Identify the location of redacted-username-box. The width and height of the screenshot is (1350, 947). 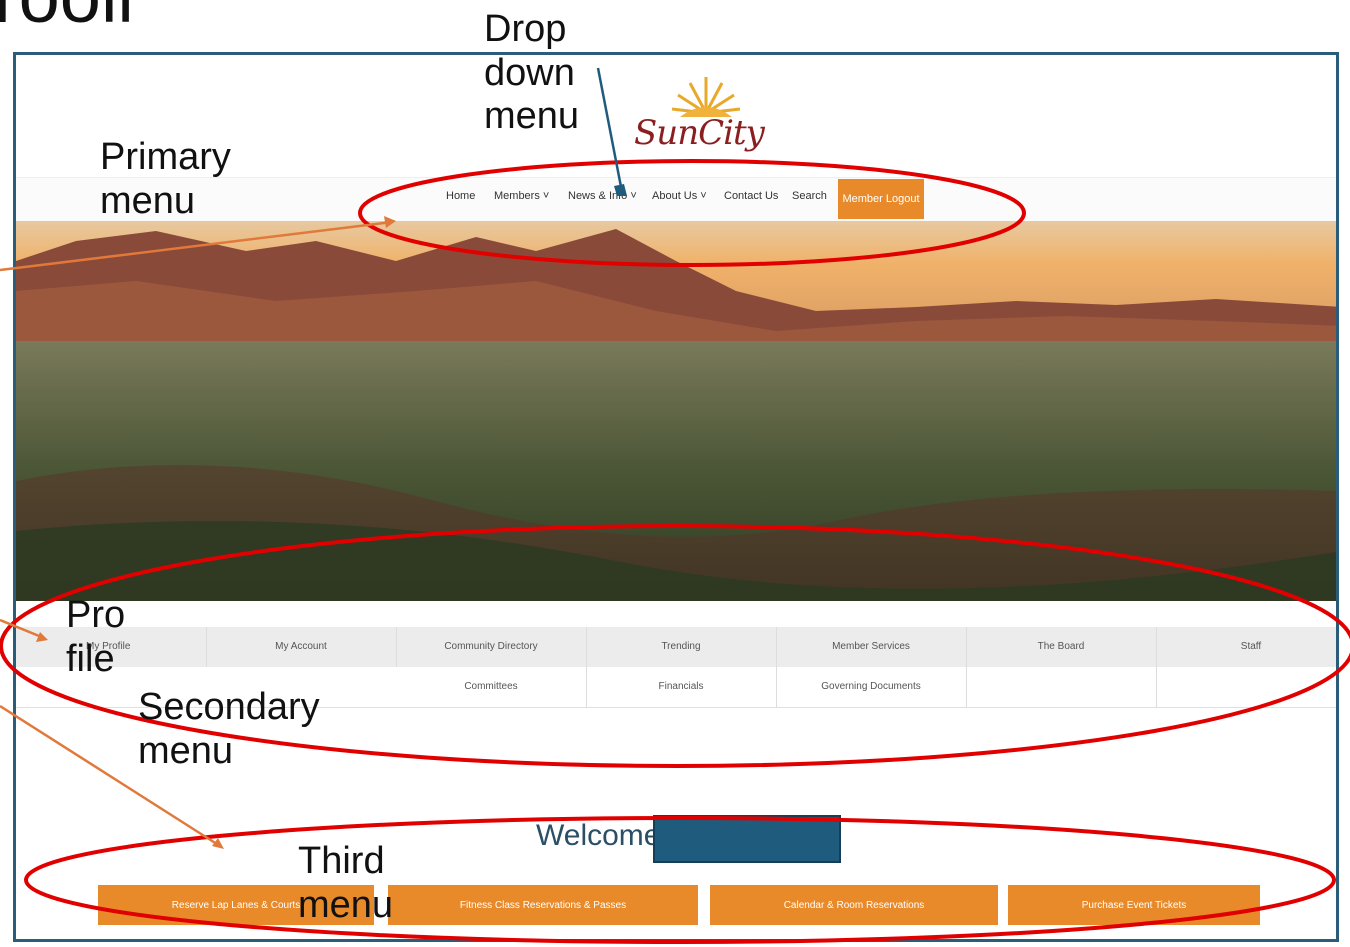
(747, 839).